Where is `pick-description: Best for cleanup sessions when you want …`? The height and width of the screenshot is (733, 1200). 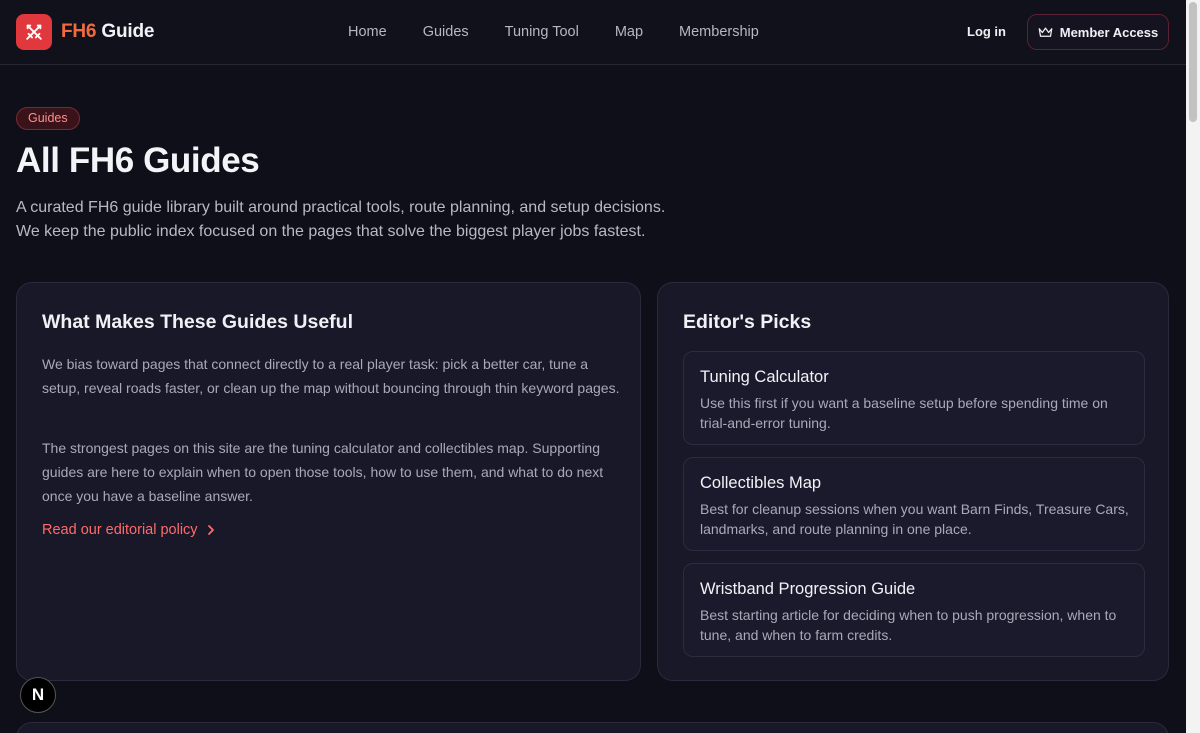
pick-description: Best for cleanup sessions when you want … is located at coordinates (914, 519).